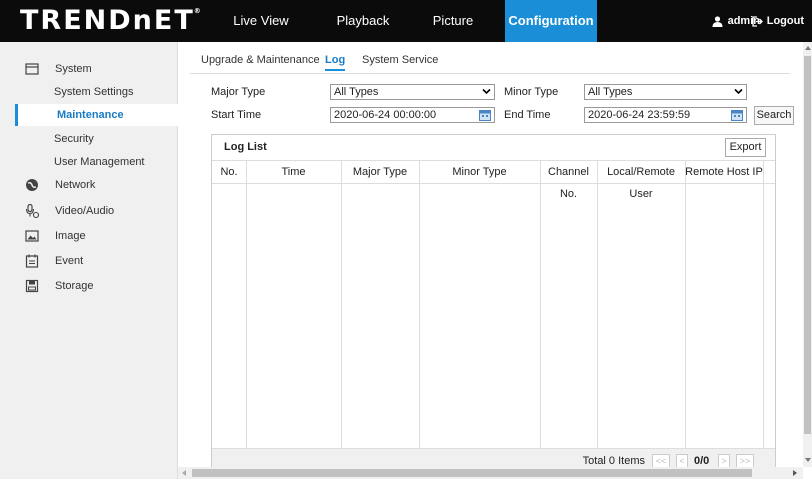 The image size is (812, 479). I want to click on start-time-input: 2020-06-24 00:00:00, so click(412, 115).